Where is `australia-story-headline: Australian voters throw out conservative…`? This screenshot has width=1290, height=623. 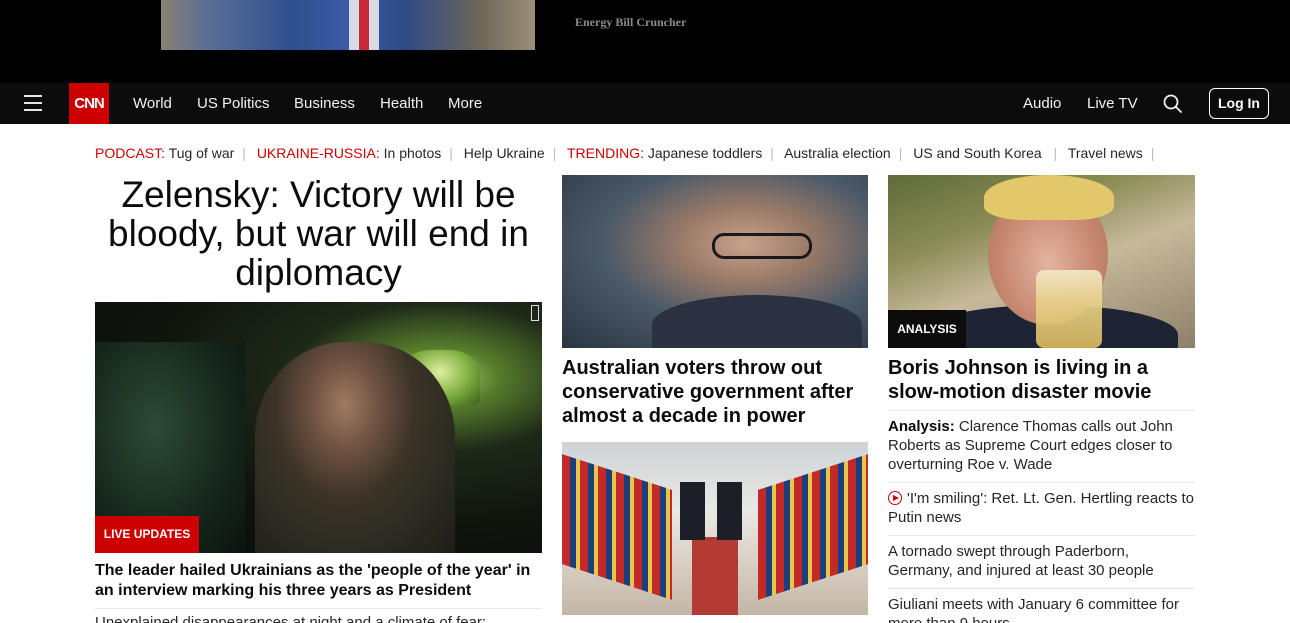 australia-story-headline: Australian voters throw out conservative… is located at coordinates (715, 392).